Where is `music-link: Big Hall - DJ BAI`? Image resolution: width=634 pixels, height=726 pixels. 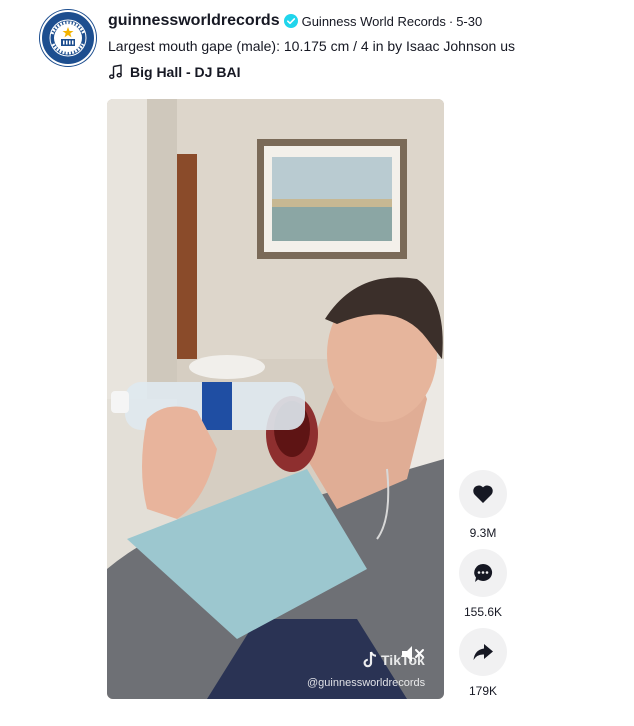
music-link: Big Hall - DJ BAI is located at coordinates (174, 72).